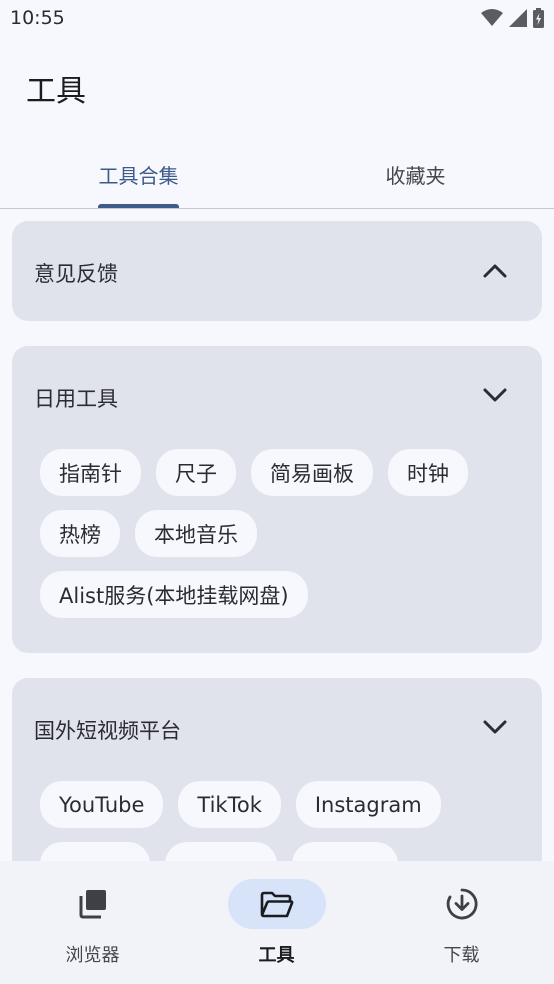 This screenshot has height=984, width=554. I want to click on section-title: 日用工具, so click(76, 399).